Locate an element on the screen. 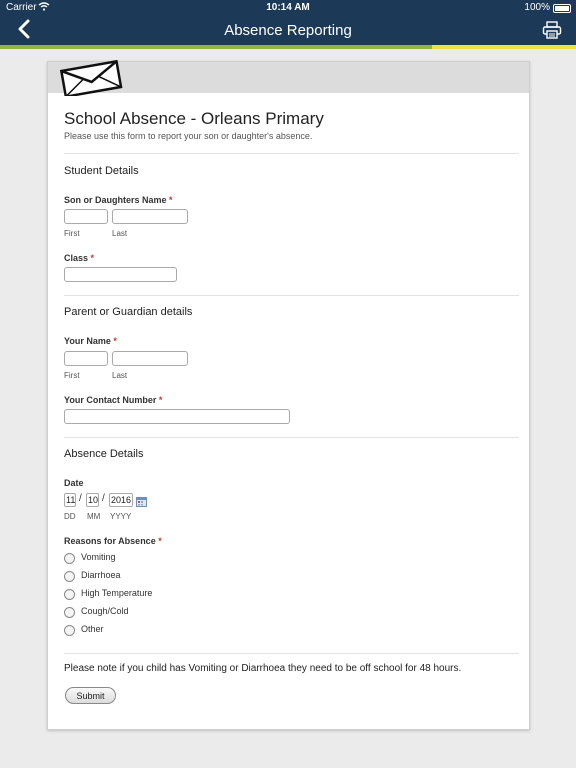 Image resolution: width=576 pixels, height=768 pixels. contact-number-label: Your Contact Number * is located at coordinates (113, 400).